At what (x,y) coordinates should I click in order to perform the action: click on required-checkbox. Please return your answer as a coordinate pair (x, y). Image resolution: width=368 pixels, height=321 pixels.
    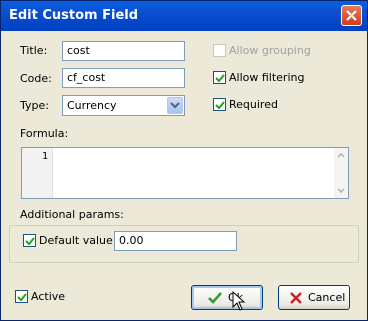
    Looking at the image, I should click on (219, 104).